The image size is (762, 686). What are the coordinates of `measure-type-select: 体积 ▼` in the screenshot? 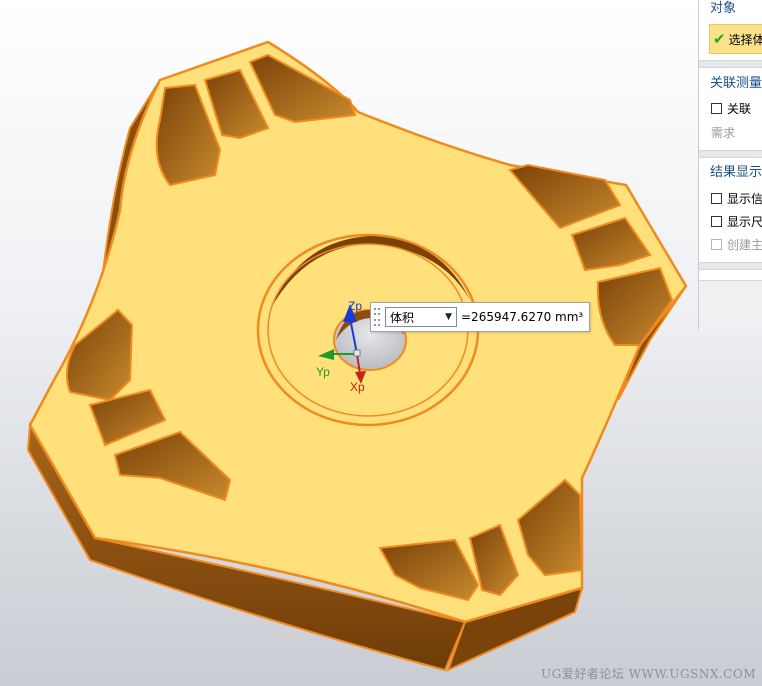 It's located at (421, 317).